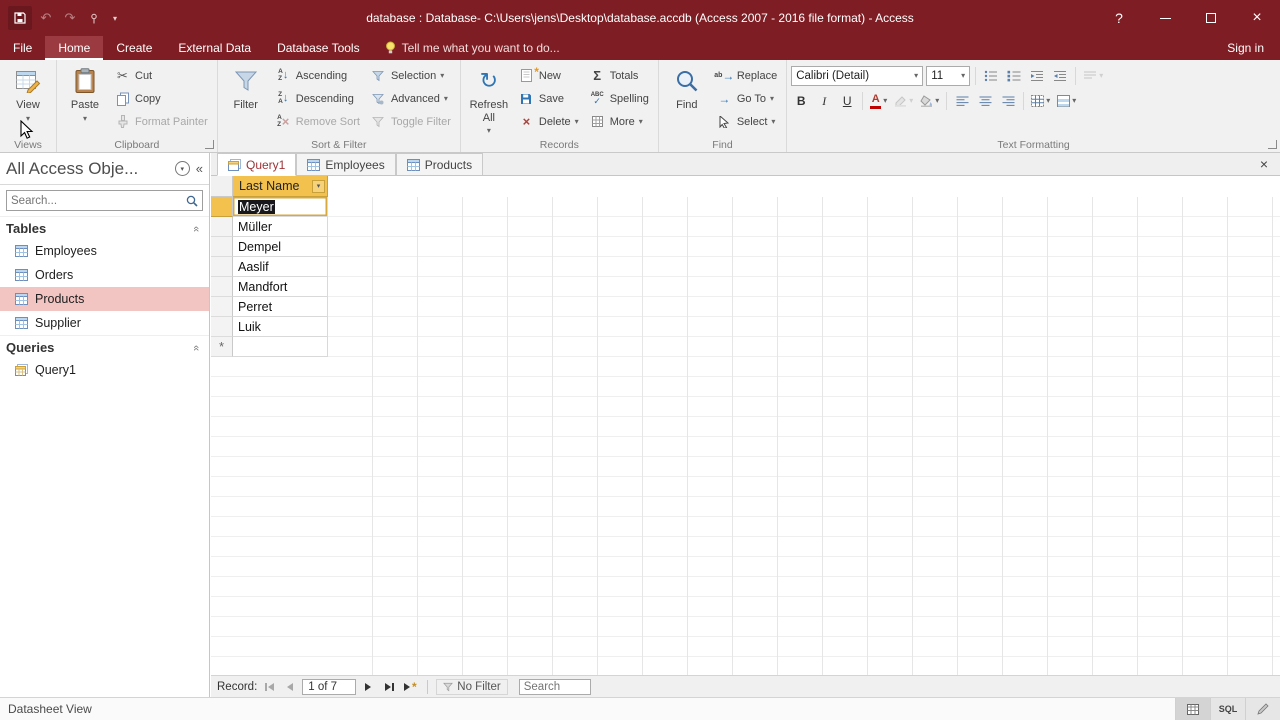  I want to click on select-button: Select ▾, so click(746, 121).